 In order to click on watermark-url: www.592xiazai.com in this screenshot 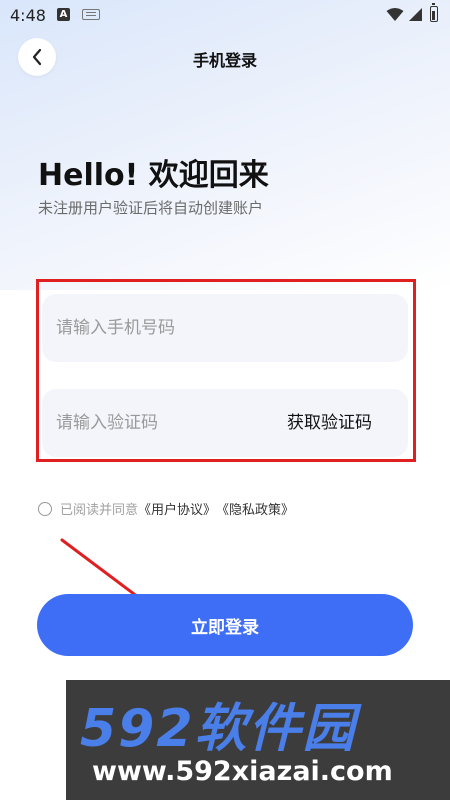, I will do `click(242, 771)`.